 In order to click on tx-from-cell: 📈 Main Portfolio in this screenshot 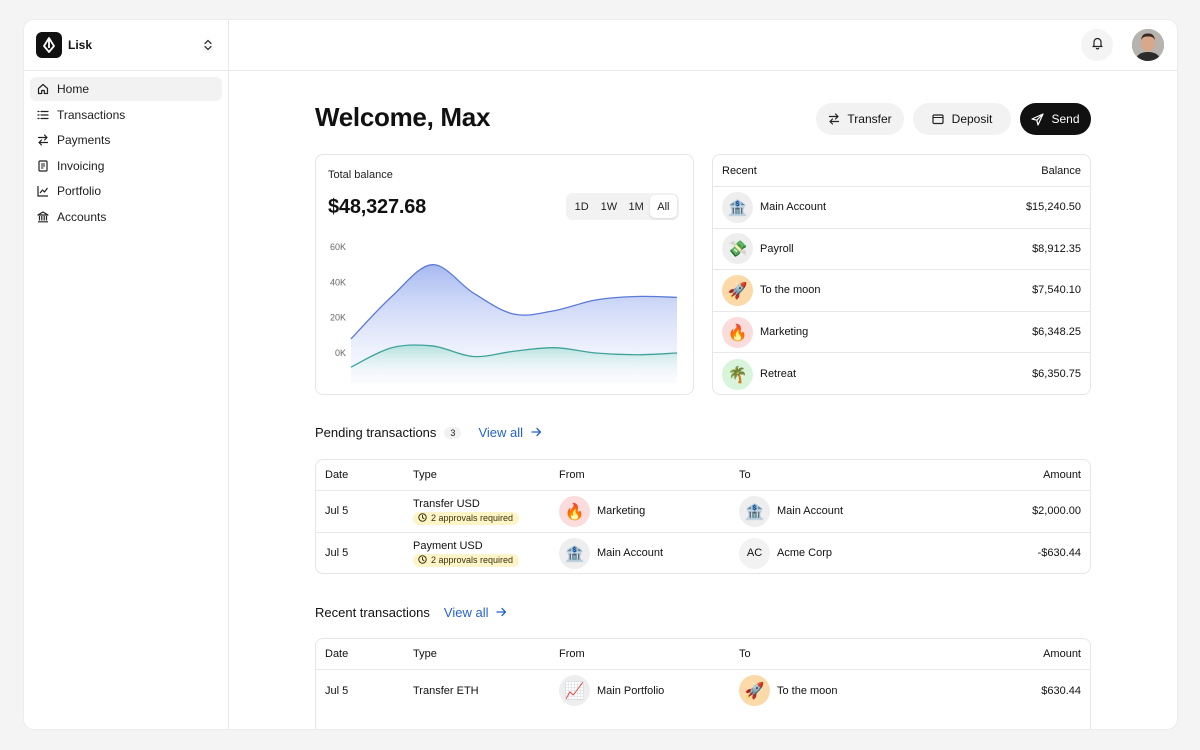, I will do `click(611, 691)`.